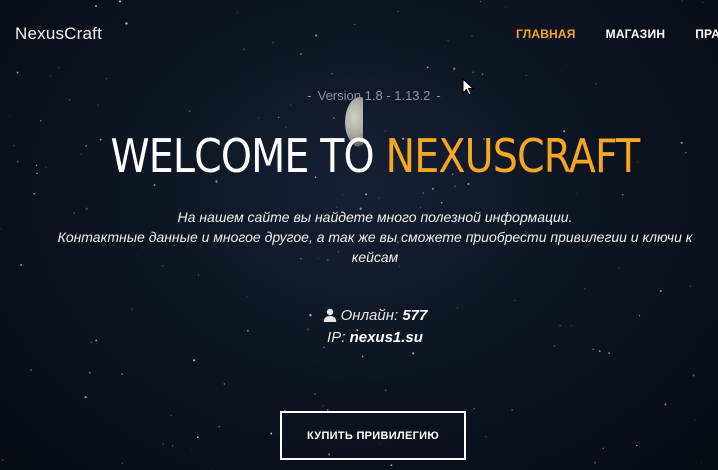  What do you see at coordinates (336, 337) in the screenshot?
I see `ip-label: IP:` at bounding box center [336, 337].